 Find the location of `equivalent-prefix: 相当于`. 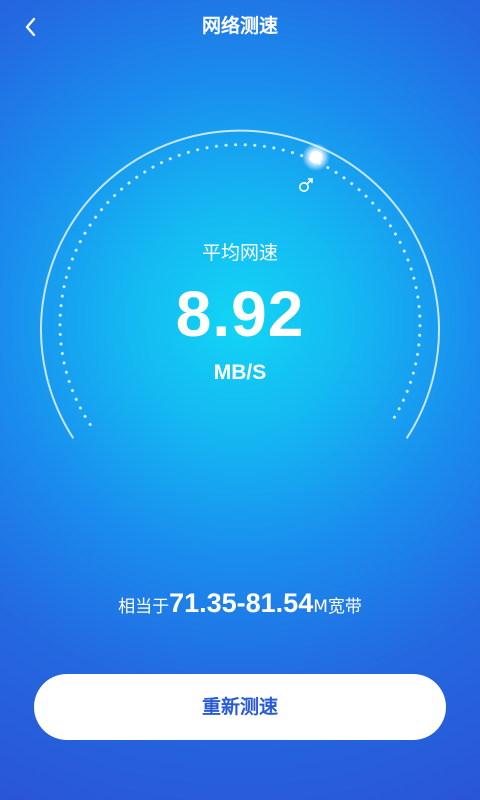

equivalent-prefix: 相当于 is located at coordinates (144, 607).